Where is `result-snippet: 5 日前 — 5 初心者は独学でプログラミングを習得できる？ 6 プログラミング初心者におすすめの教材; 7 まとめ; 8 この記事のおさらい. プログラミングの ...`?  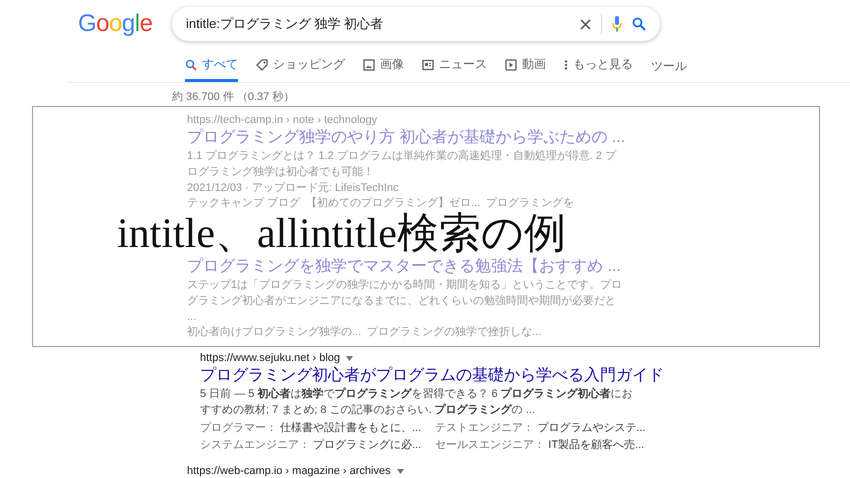
result-snippet: 5 日前 — 5 初心者は独学でプログラミングを習得できる？ 6 プログラミング初心者におすすめの教材; 7 まとめ; 8 この記事のおさらい. プログラミングの ... is located at coordinates (417, 402).